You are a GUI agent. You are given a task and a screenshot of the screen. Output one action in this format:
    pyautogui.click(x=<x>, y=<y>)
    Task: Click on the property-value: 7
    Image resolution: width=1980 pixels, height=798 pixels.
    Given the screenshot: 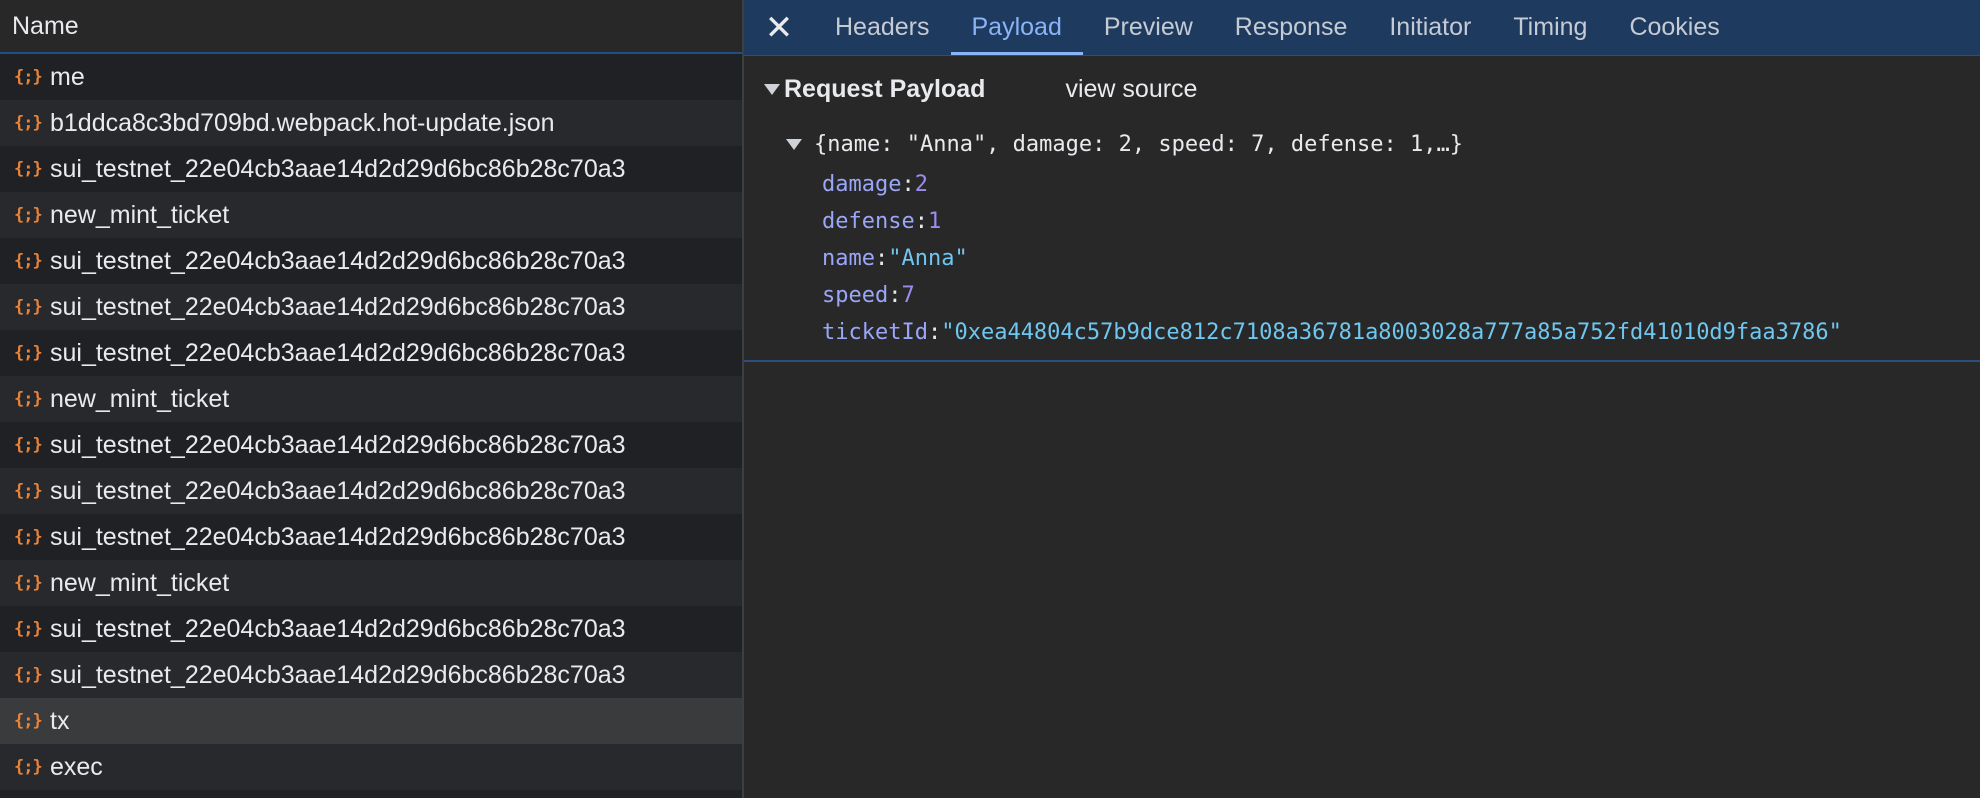 What is the action you would take?
    pyautogui.click(x=908, y=295)
    